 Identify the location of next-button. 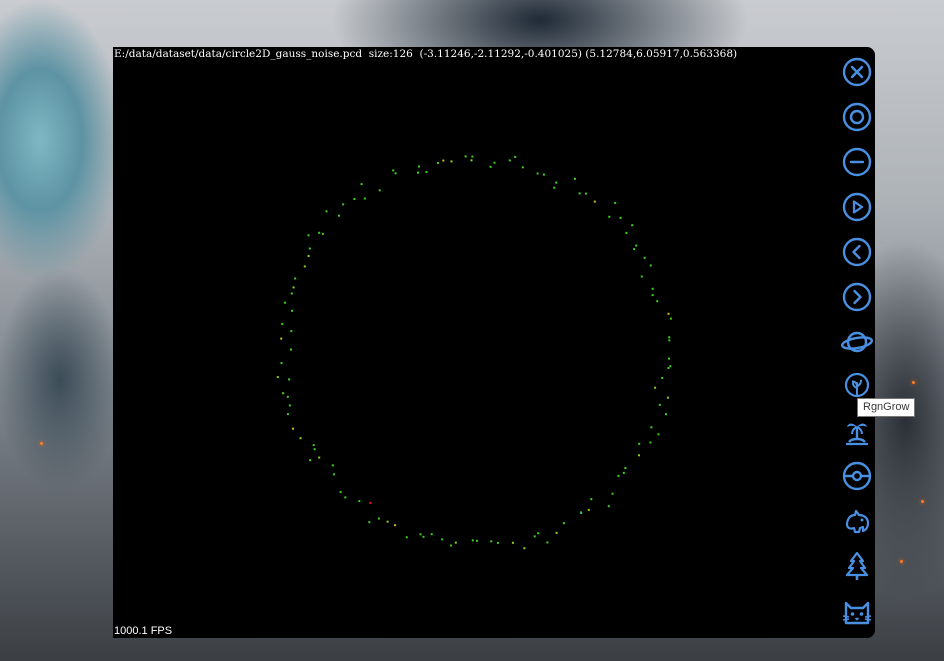
(857, 297).